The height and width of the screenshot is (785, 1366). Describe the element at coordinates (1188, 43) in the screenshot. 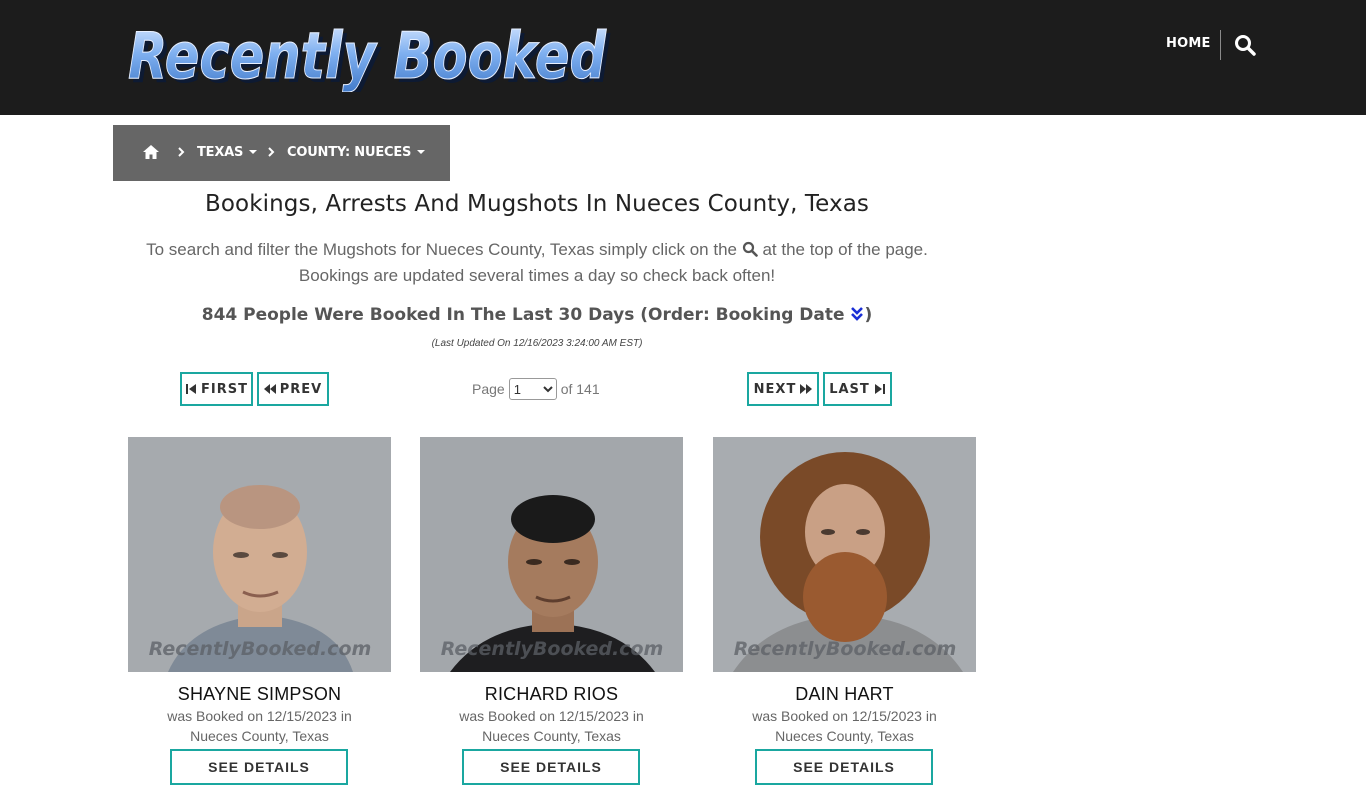

I see `nav-home-link: HOME` at that location.